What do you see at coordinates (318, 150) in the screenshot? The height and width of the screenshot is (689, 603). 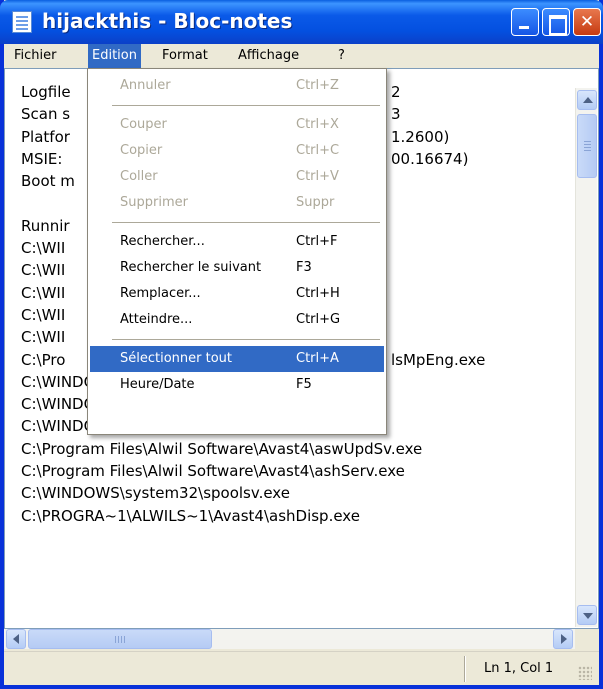 I see `menu-item-shortcut: Ctrl+C` at bounding box center [318, 150].